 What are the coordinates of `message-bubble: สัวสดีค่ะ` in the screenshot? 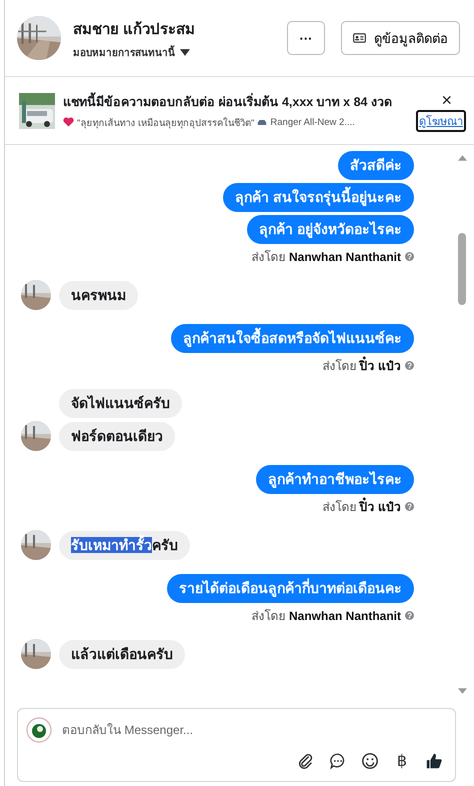 It's located at (376, 165).